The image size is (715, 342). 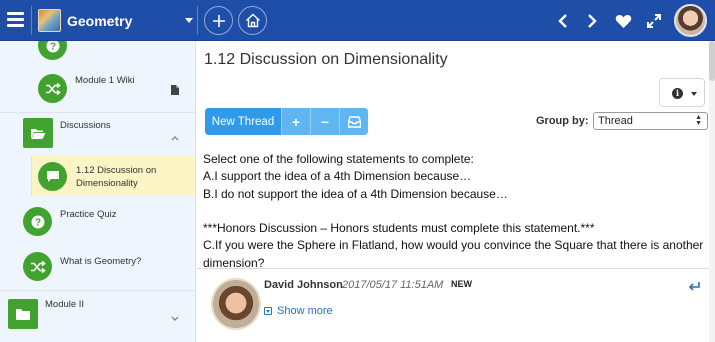 I want to click on expand-box-icon, so click(x=268, y=311).